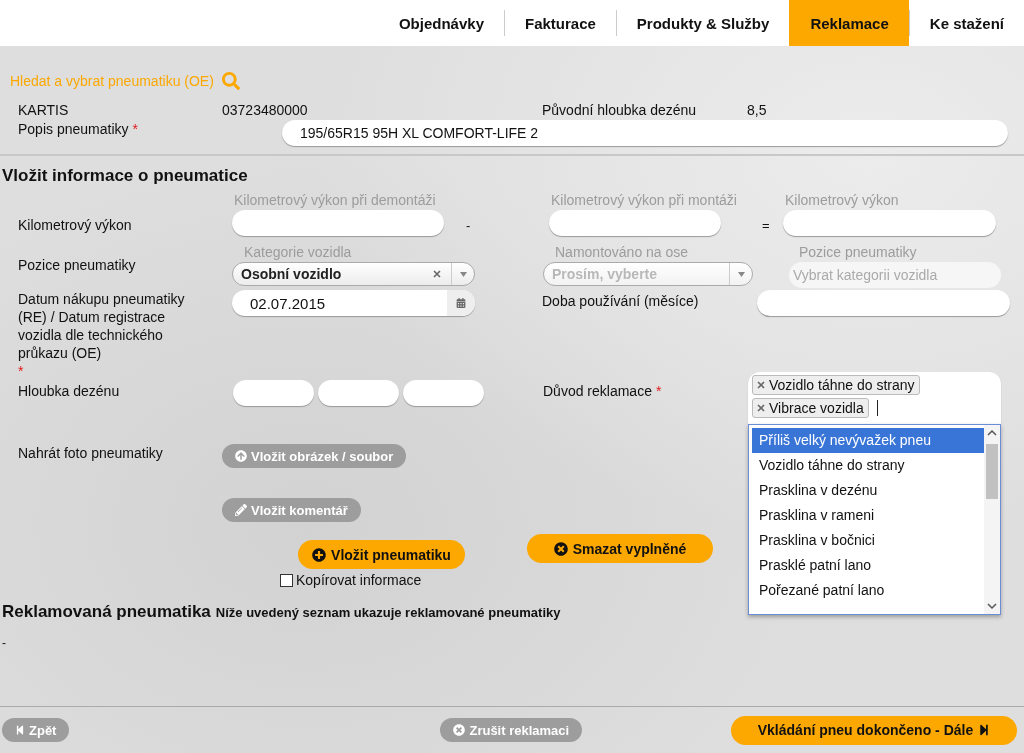 Image resolution: width=1024 pixels, height=753 pixels. Describe the element at coordinates (353, 303) in the screenshot. I see `date-field: 02.07.2015` at that location.